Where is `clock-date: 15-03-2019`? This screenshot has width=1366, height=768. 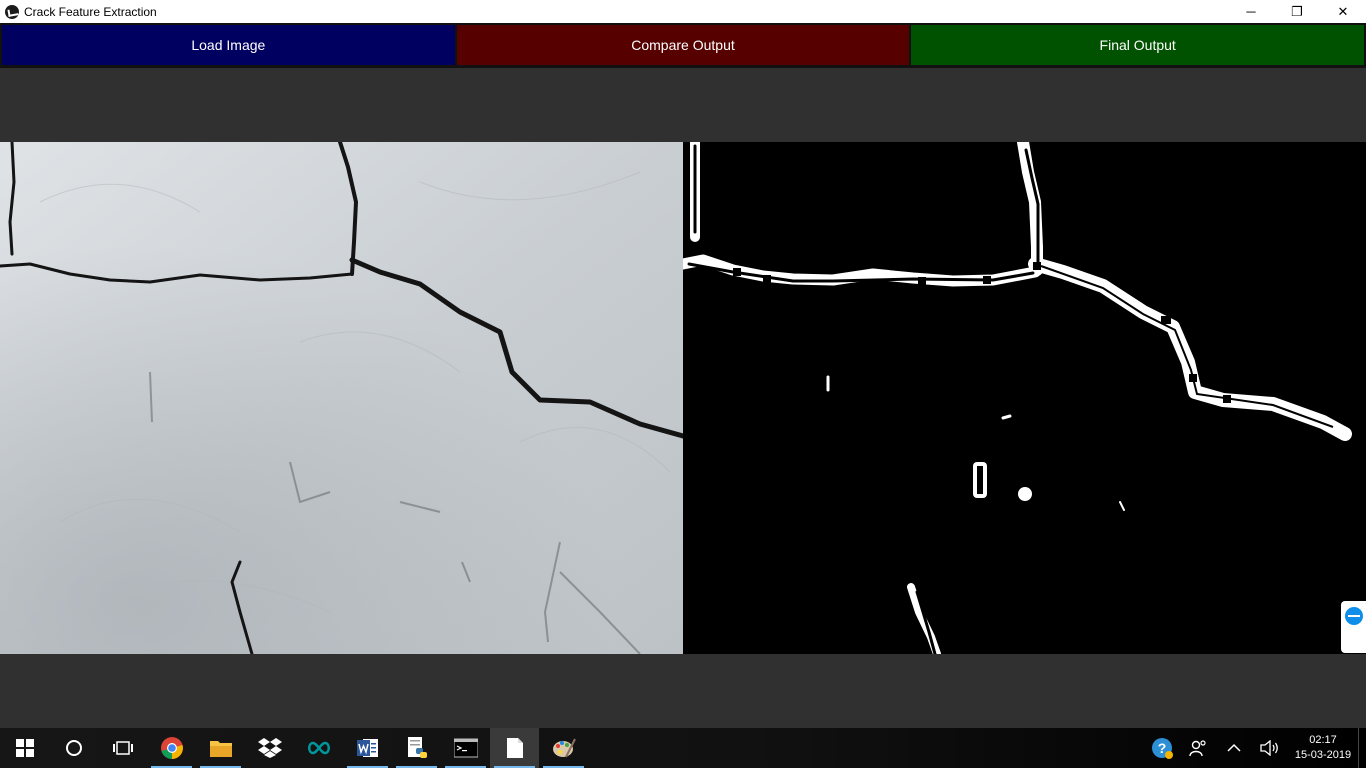
clock-date: 15-03-2019 is located at coordinates (1323, 755).